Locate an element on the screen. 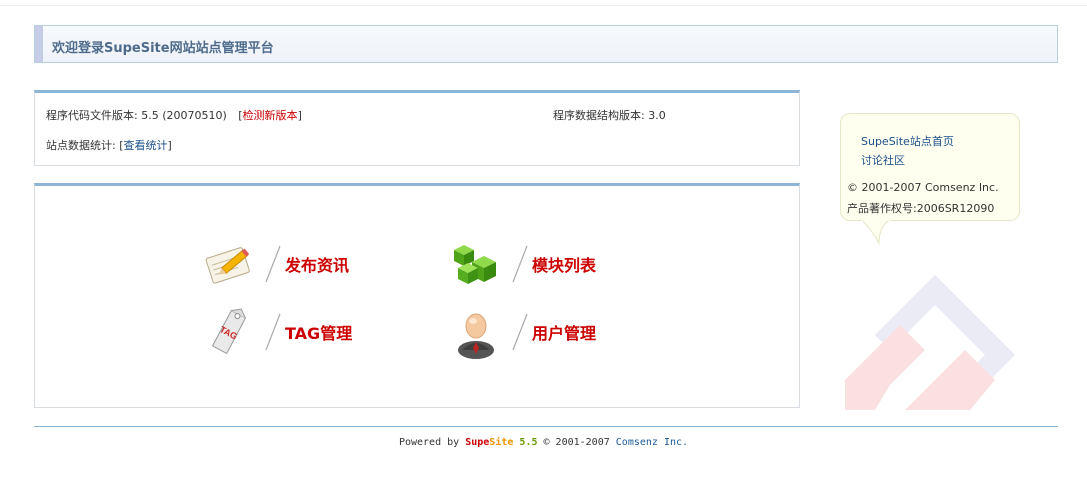 The height and width of the screenshot is (496, 1087). module-list-item: 模块列表 is located at coordinates (522, 264).